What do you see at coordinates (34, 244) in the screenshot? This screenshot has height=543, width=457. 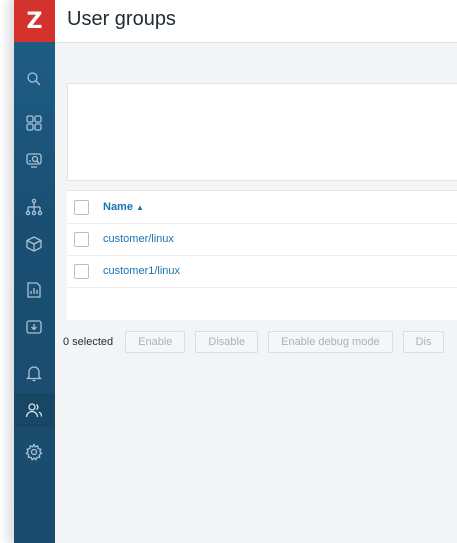 I see `inventory-cube-icon` at bounding box center [34, 244].